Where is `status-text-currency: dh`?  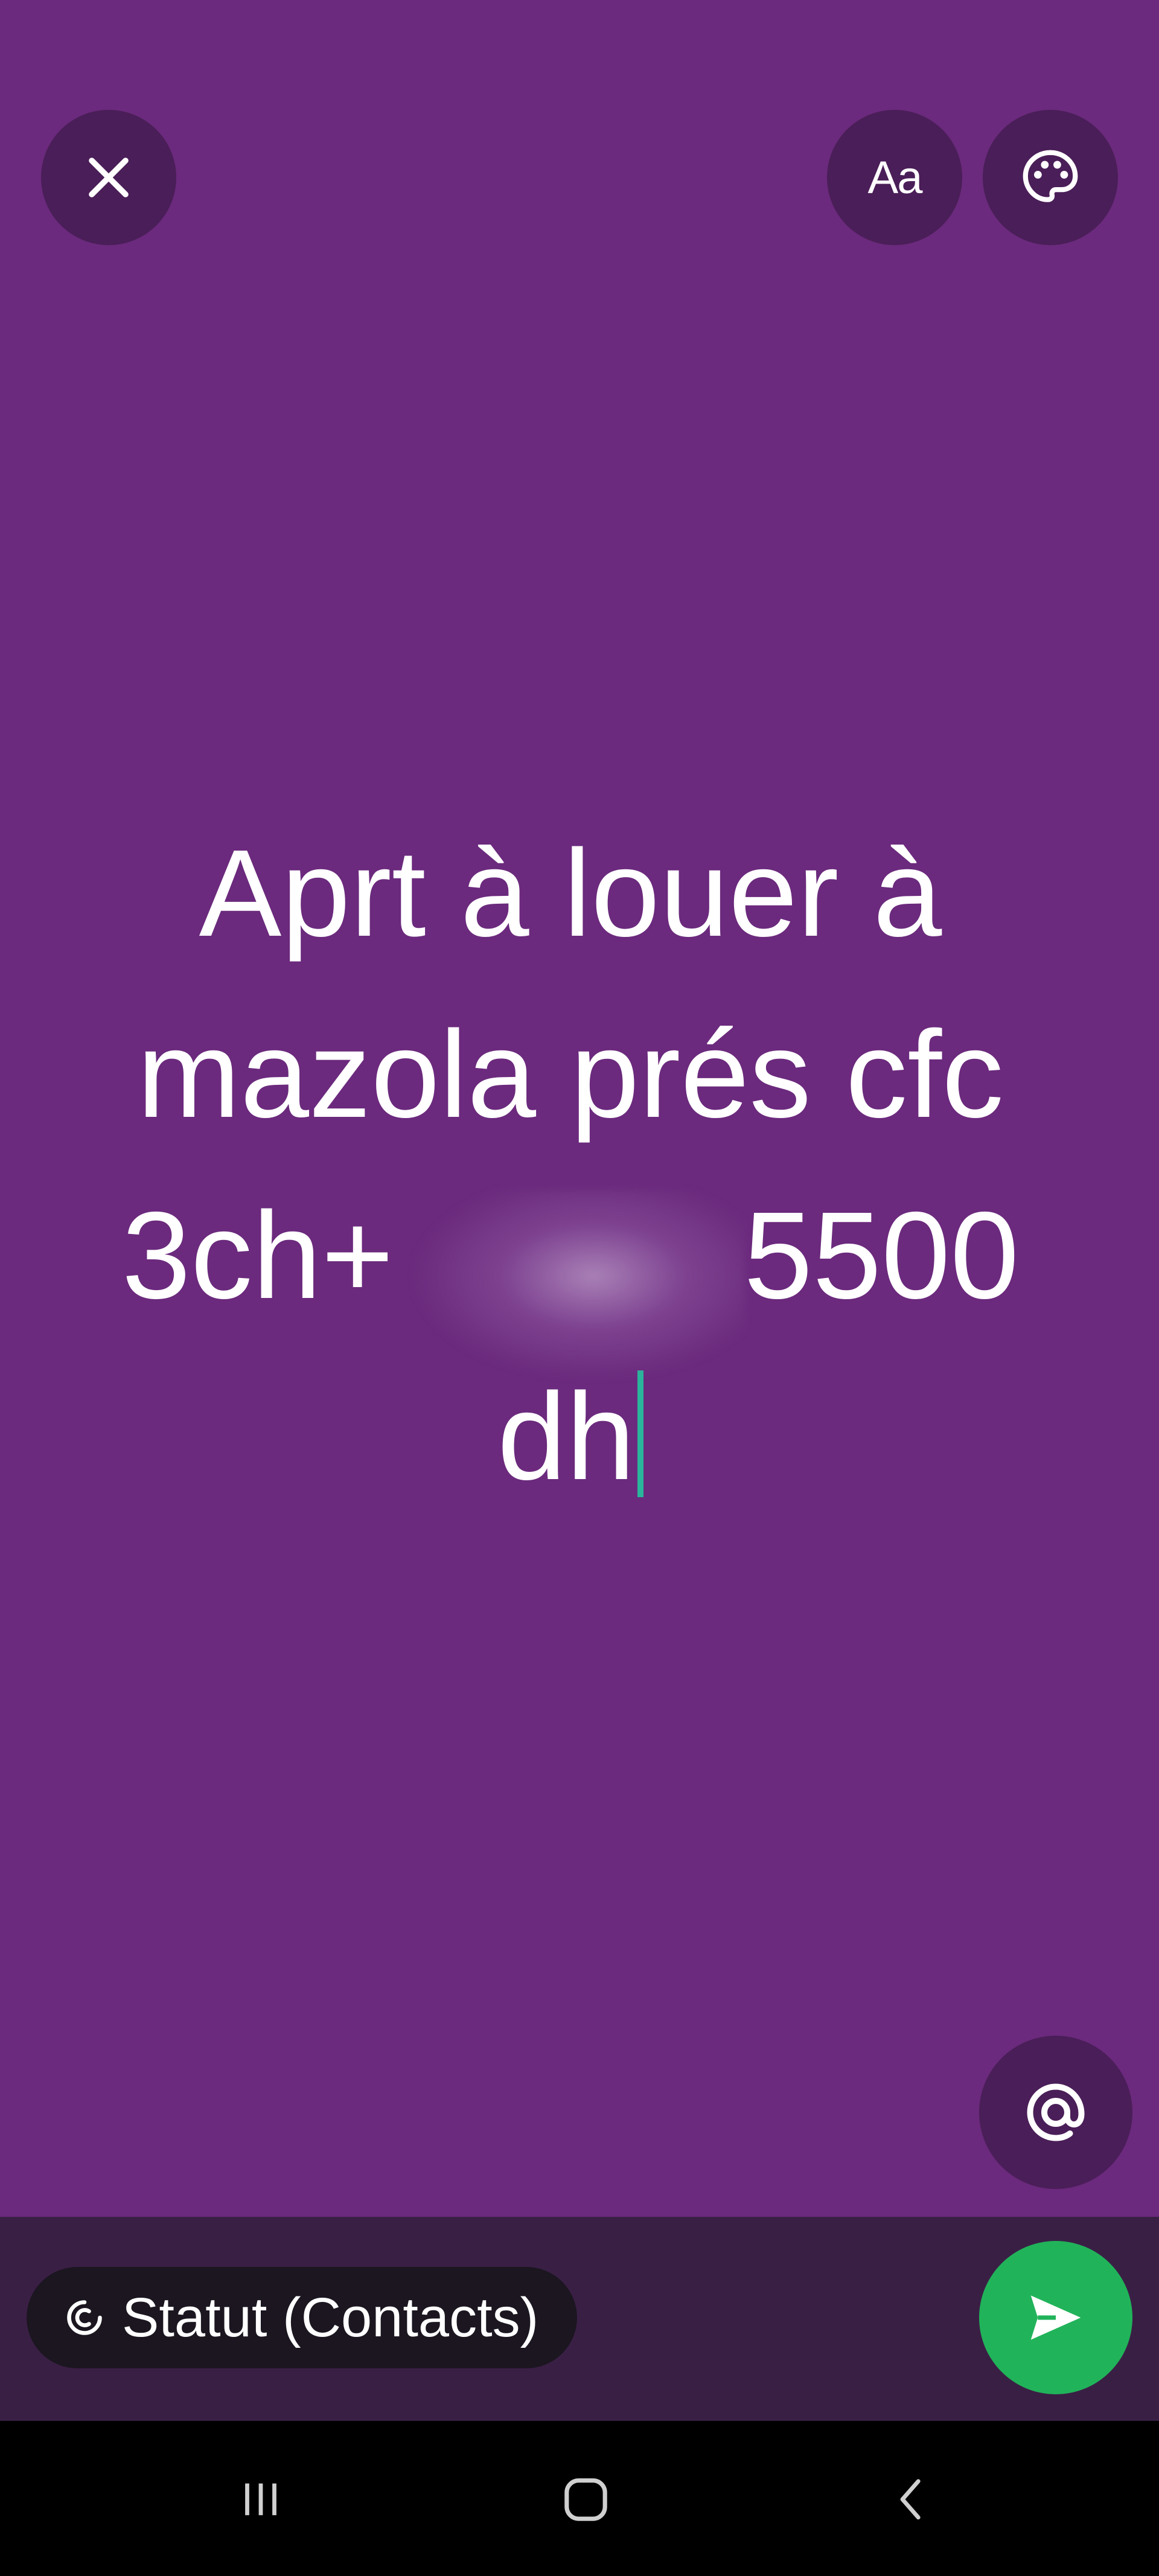 status-text-currency: dh is located at coordinates (566, 1437).